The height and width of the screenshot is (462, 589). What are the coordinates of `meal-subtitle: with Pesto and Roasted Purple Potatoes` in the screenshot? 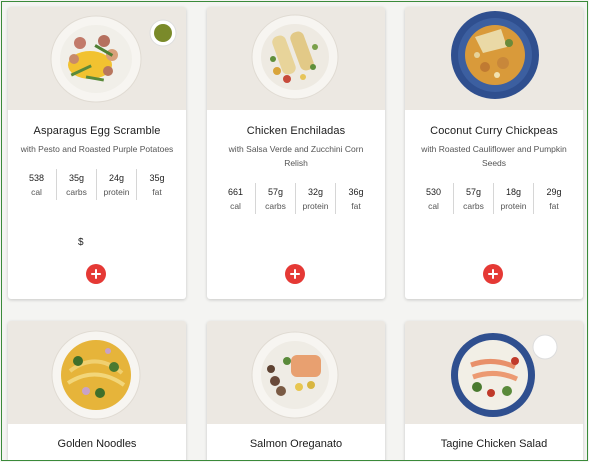 It's located at (97, 149).